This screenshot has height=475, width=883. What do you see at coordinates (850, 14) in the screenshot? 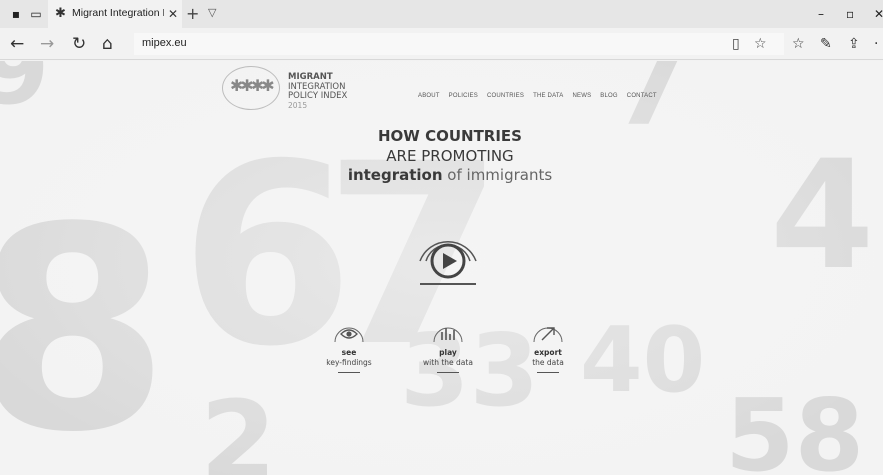
I see `restore-icon: ▫` at bounding box center [850, 14].